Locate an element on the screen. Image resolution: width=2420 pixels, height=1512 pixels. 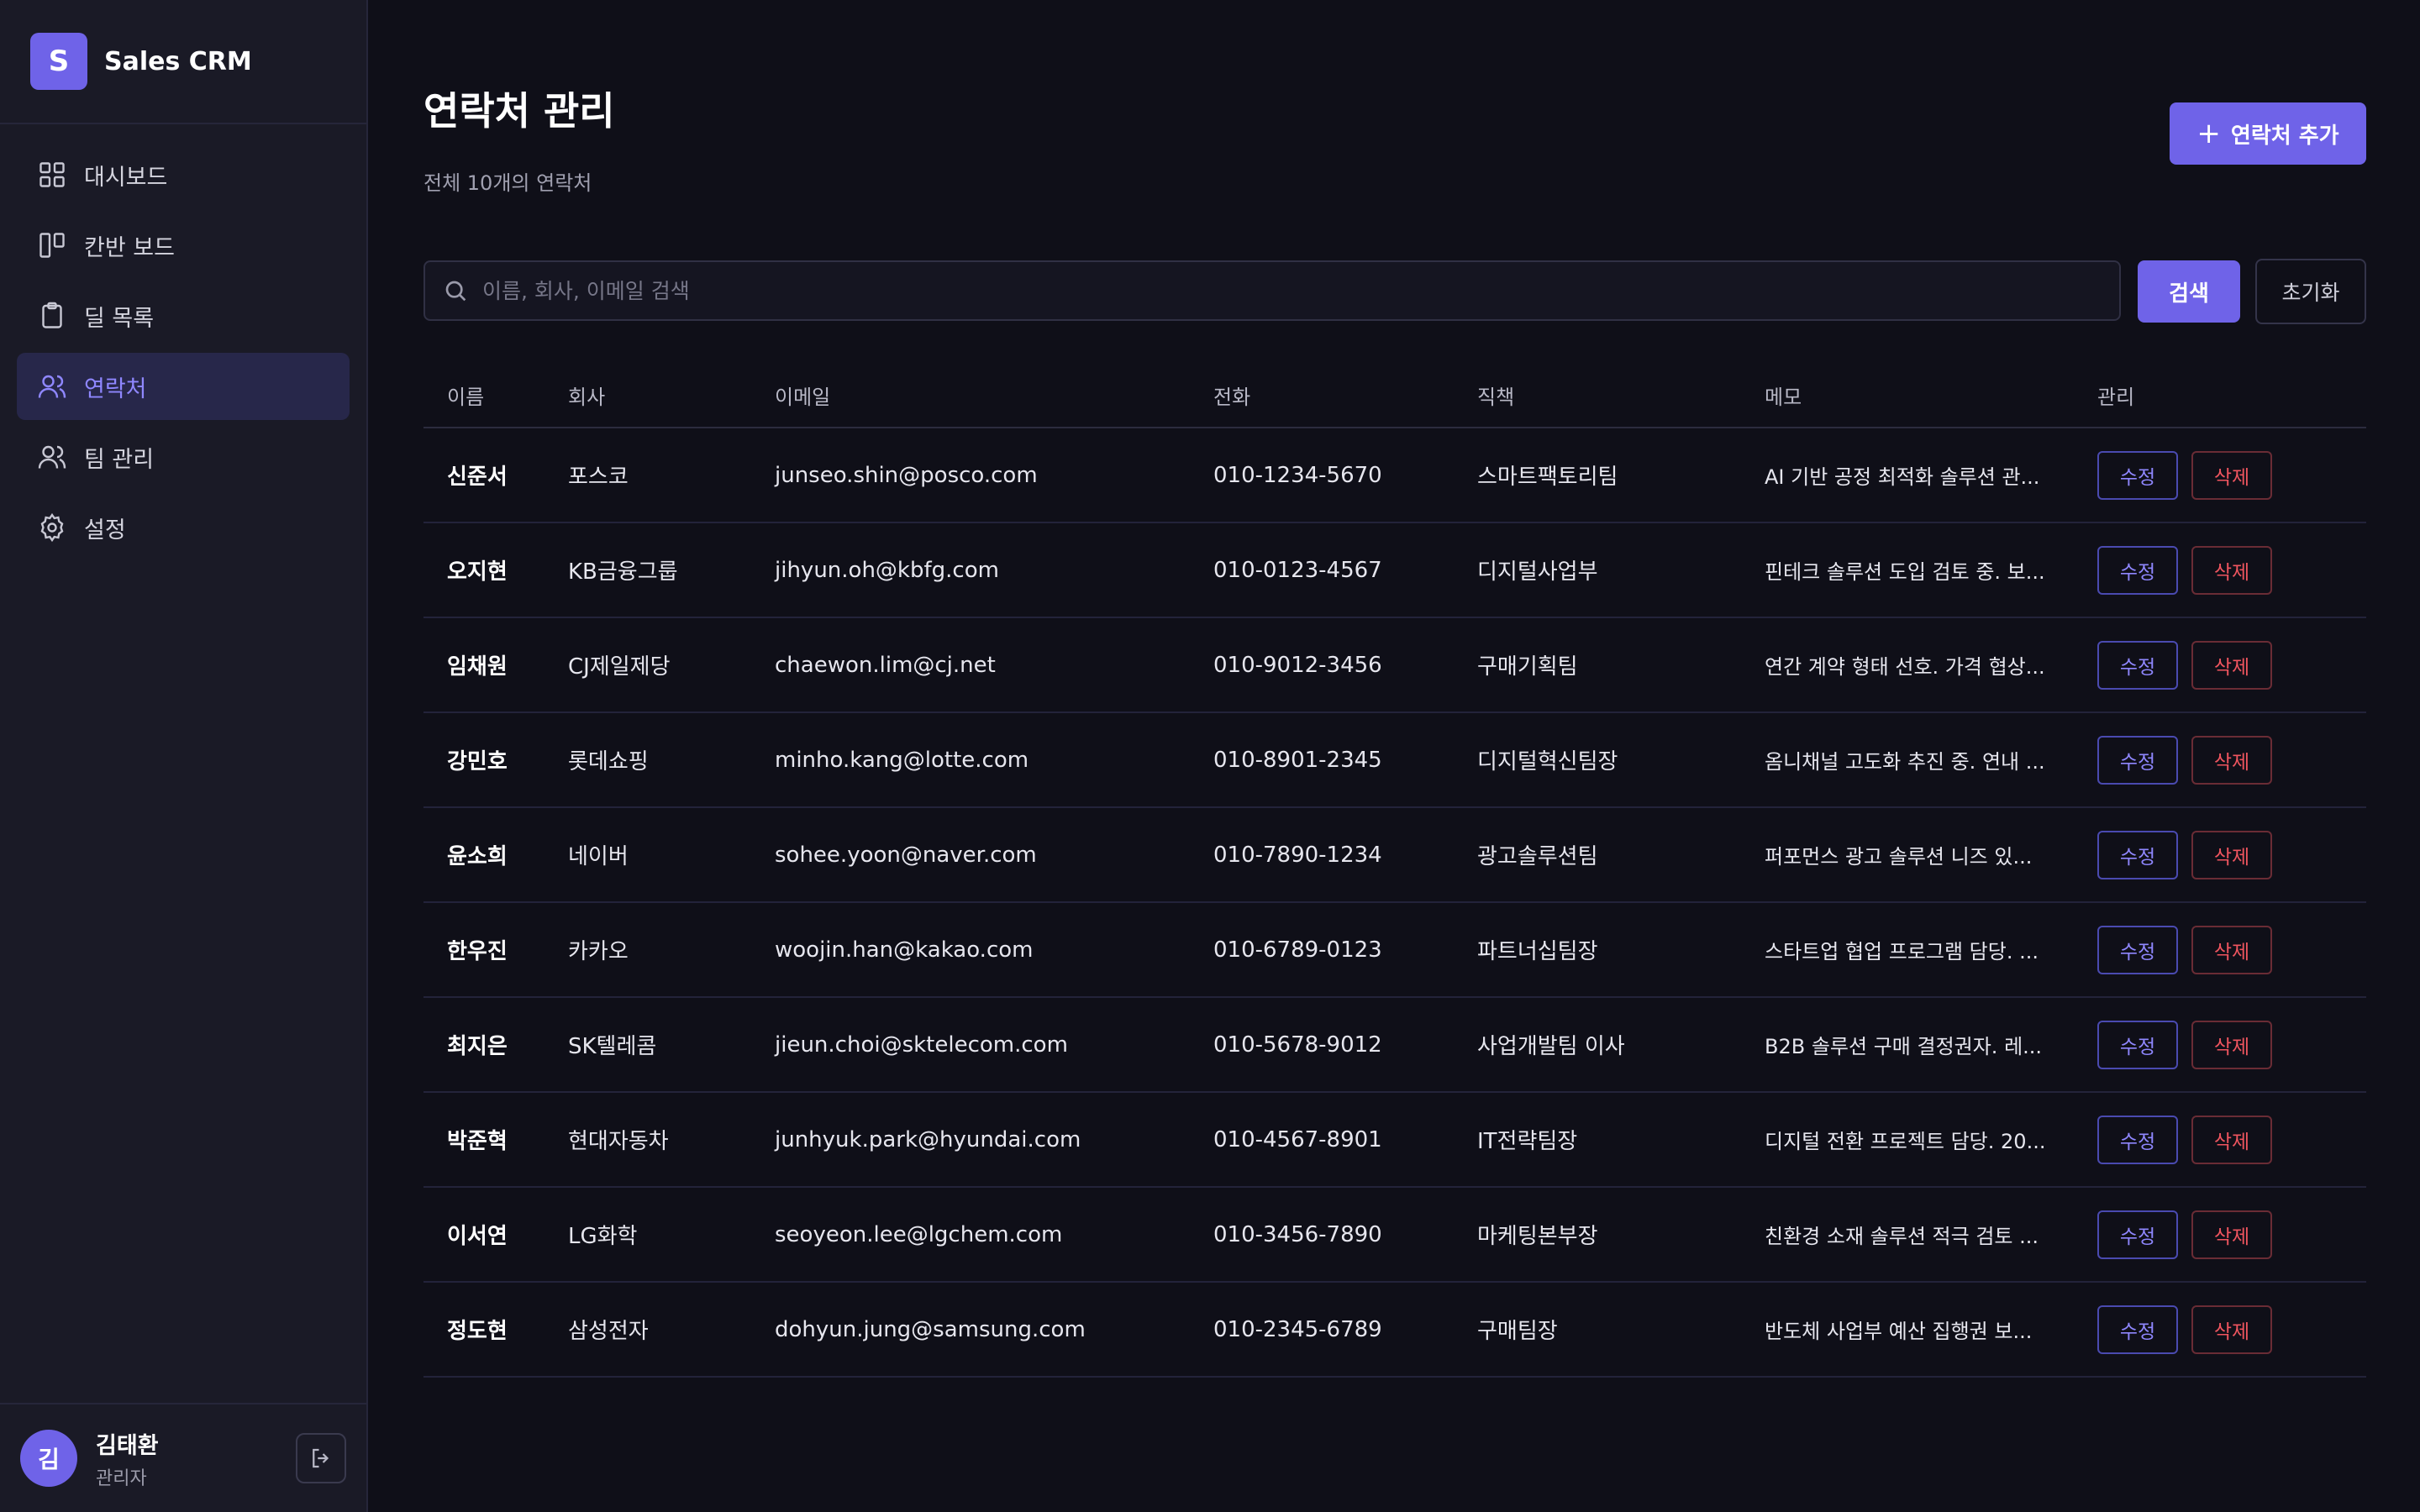
search-box is located at coordinates (1272, 290).